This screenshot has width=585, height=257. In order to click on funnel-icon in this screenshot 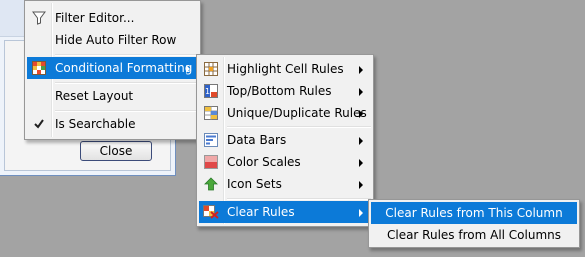, I will do `click(39, 18)`.